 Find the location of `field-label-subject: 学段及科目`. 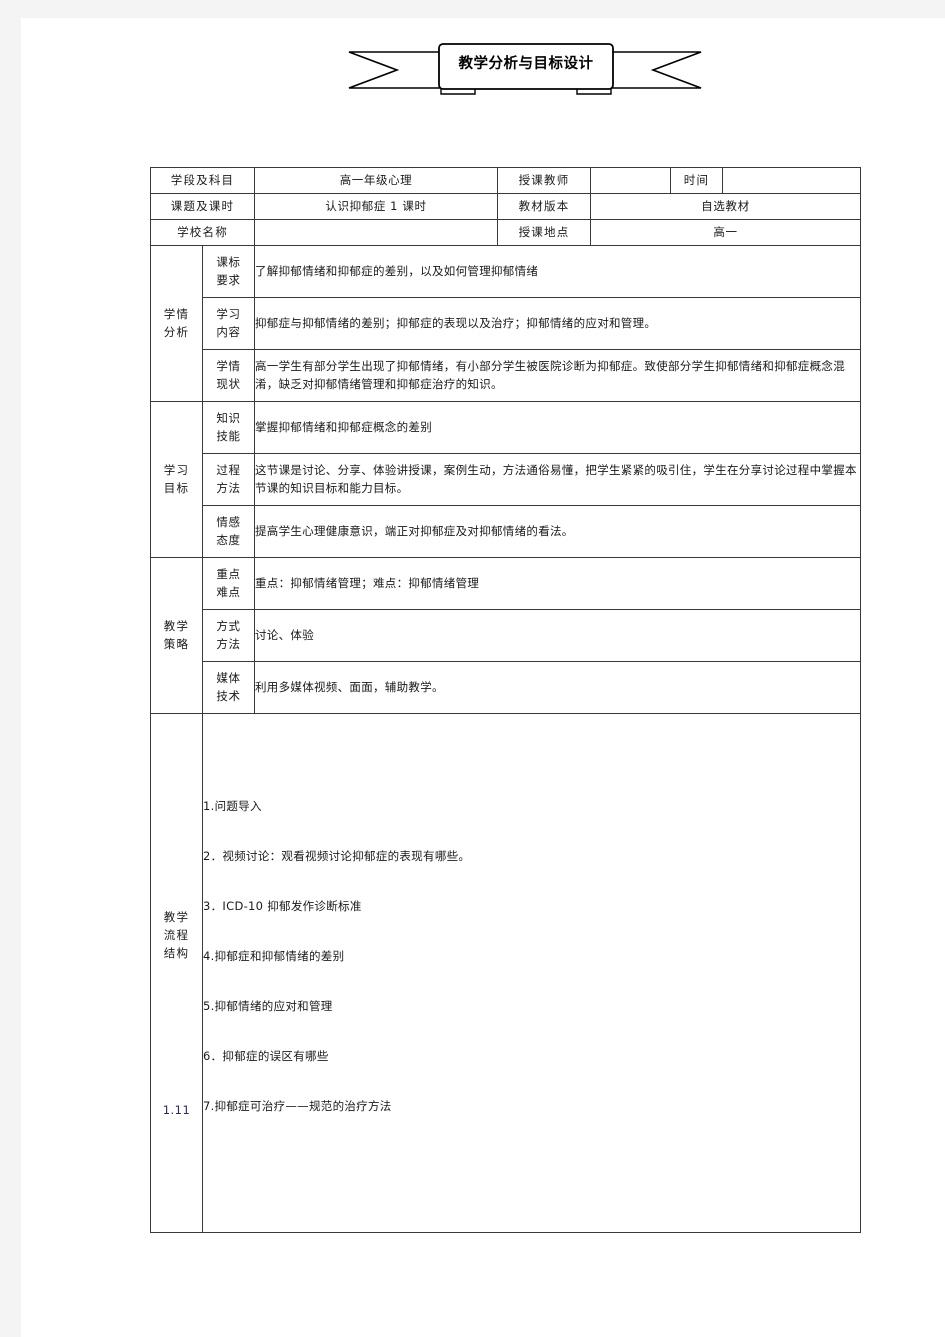

field-label-subject: 学段及科目 is located at coordinates (202, 180).